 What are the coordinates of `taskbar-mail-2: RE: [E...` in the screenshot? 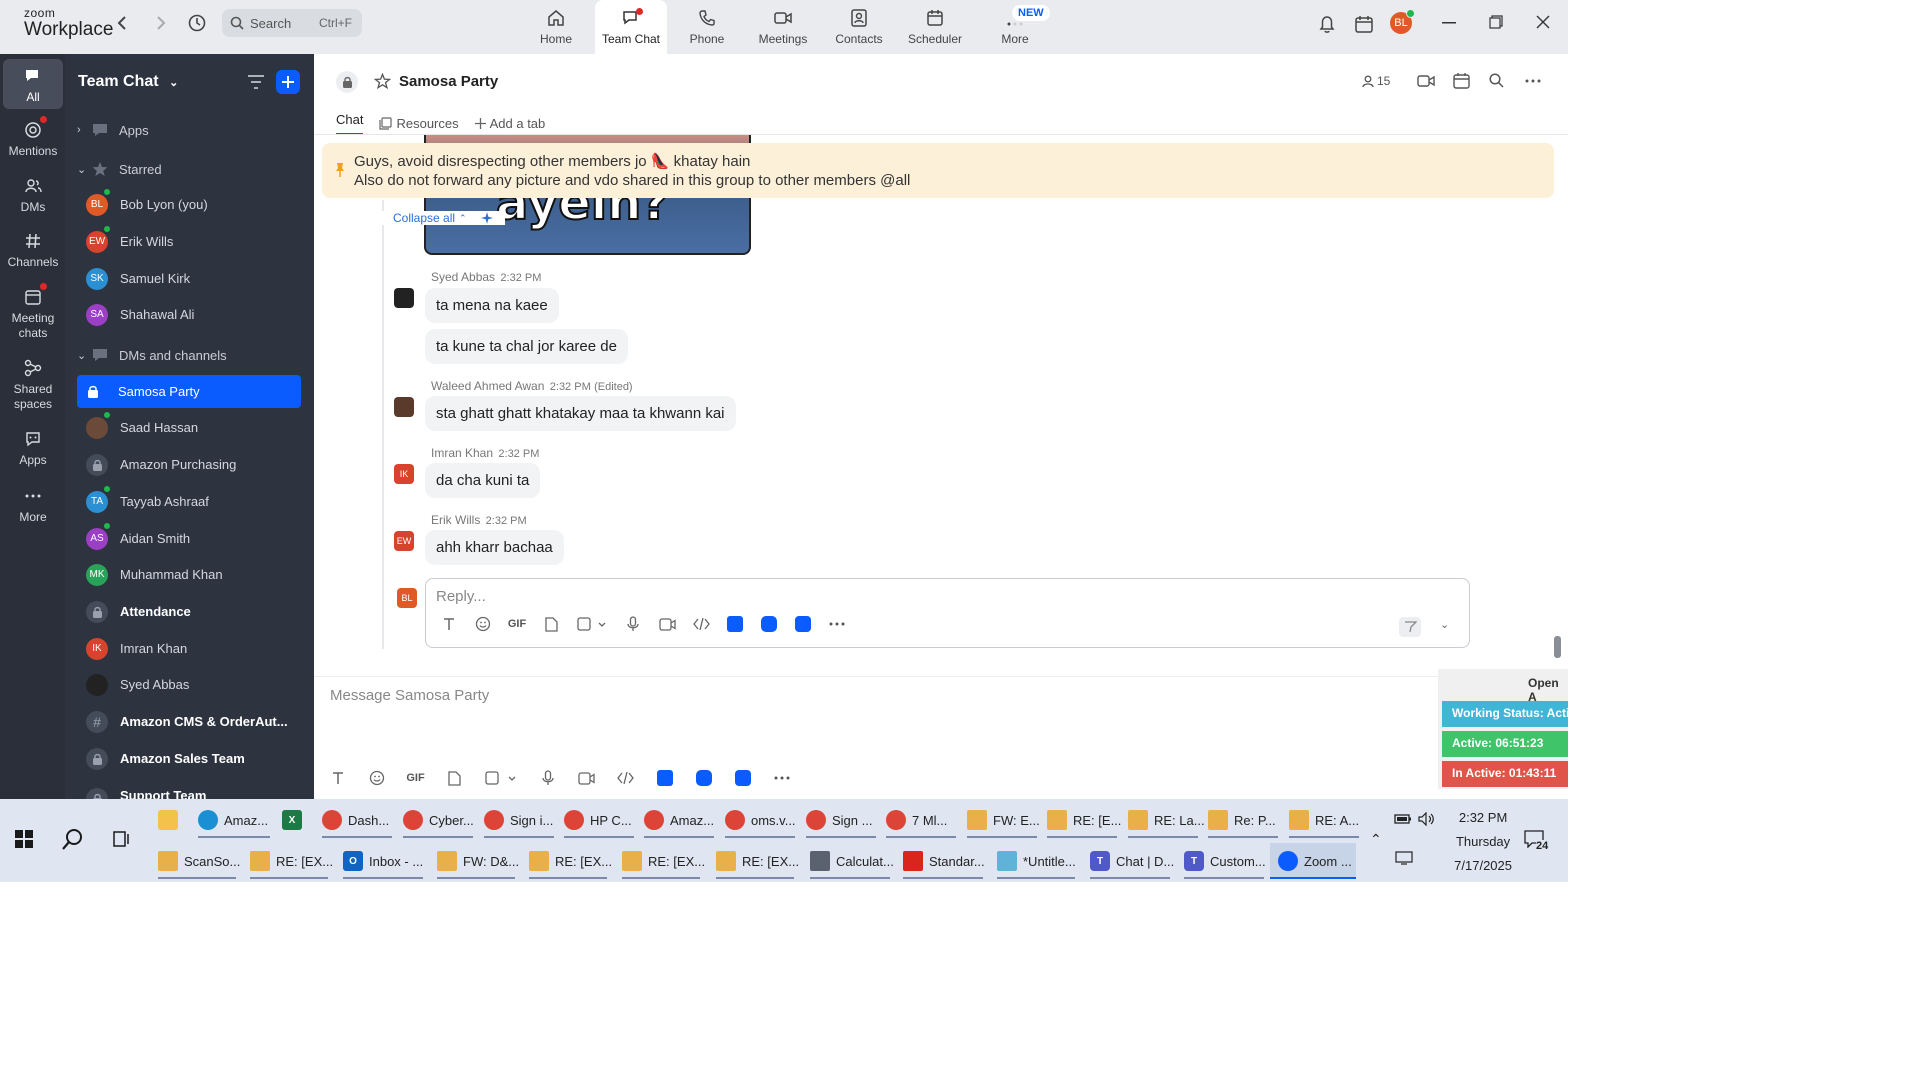 It's located at (1084, 820).